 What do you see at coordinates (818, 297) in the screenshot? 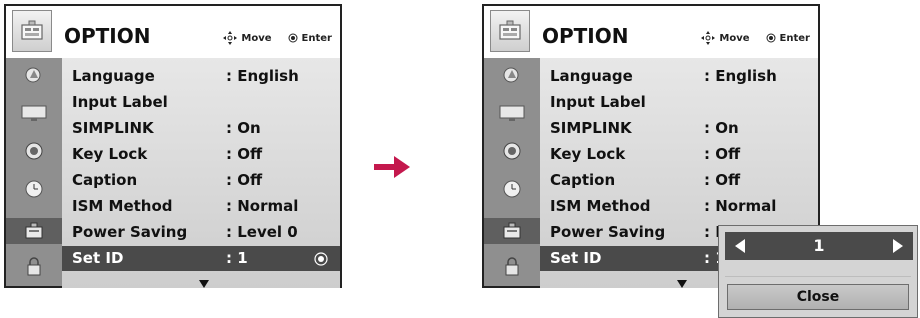
I see `close-button: Close` at bounding box center [818, 297].